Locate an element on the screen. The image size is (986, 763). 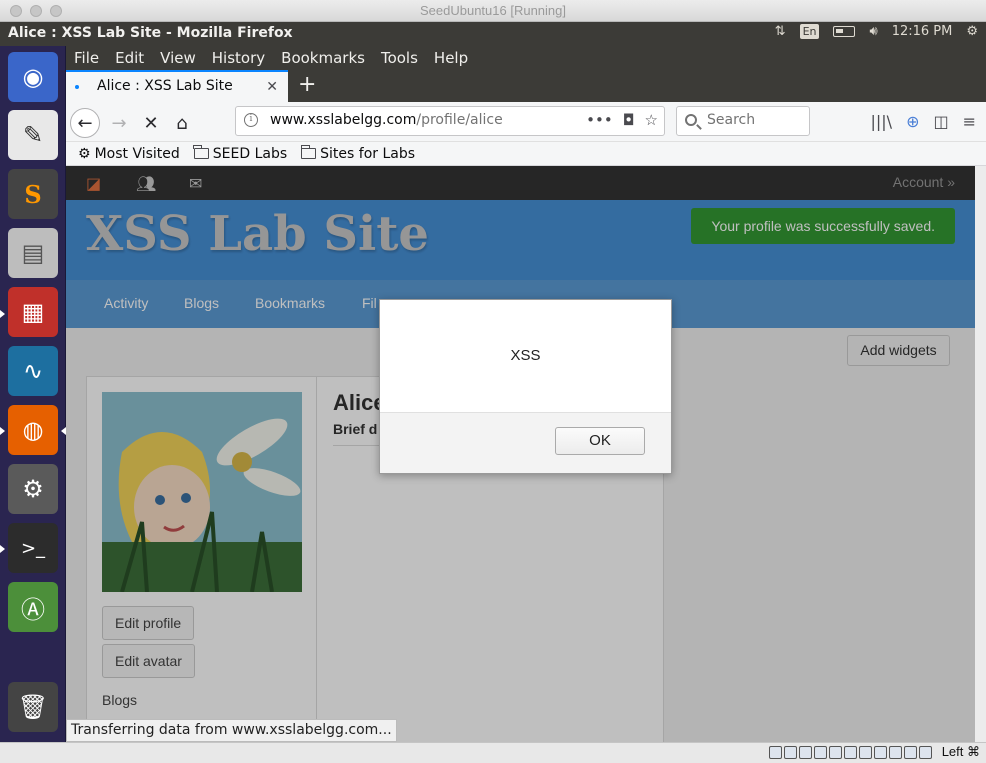
ubuntu-dash-icon: ◉ is located at coordinates (33, 77).